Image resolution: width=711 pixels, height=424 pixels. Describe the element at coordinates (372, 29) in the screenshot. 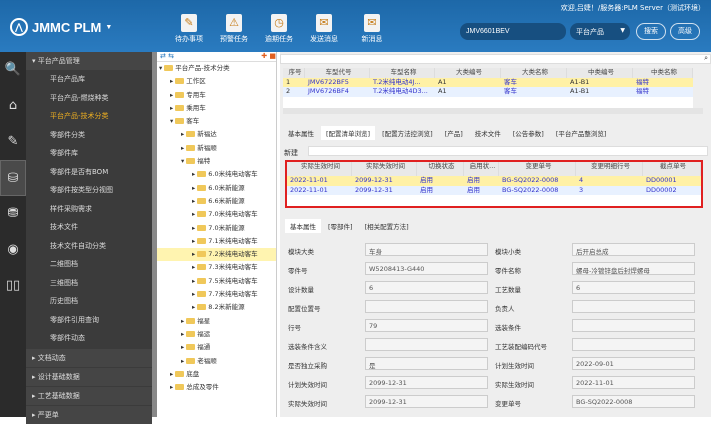

I see `toolbar-new-mail-button: ✉ 新消息` at that location.